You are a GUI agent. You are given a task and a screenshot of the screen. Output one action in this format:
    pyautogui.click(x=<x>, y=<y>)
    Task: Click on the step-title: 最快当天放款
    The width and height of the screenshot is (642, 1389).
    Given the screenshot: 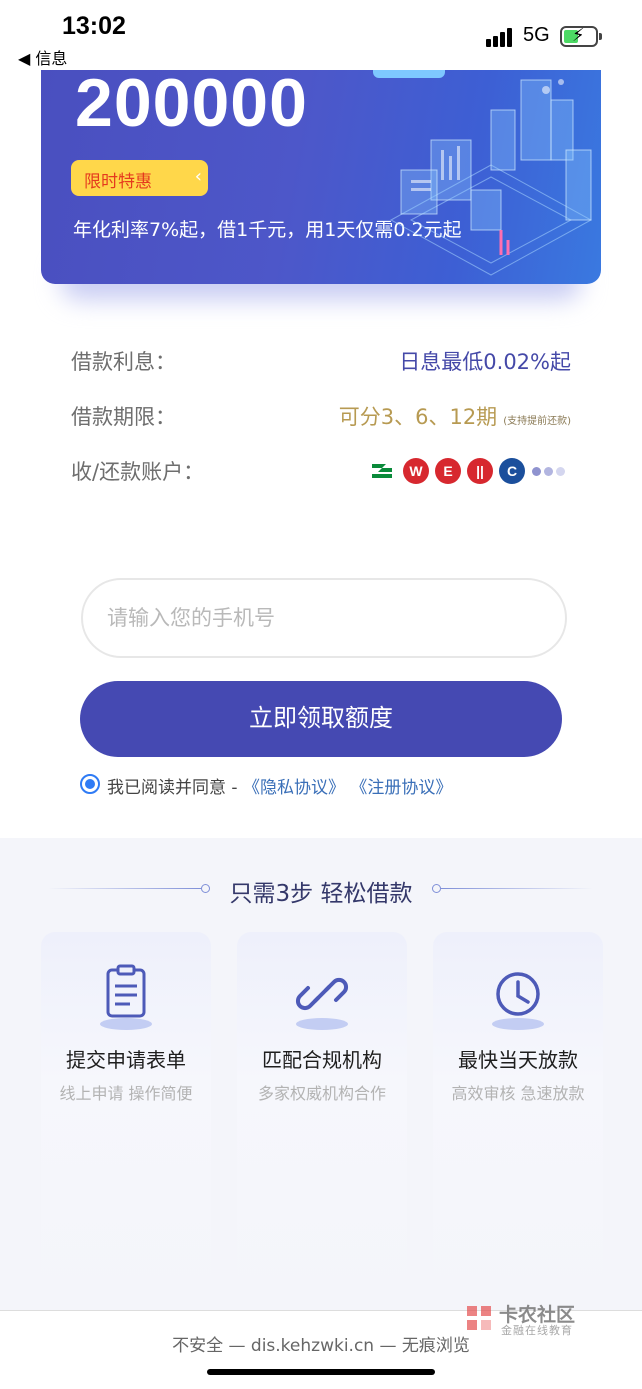 What is the action you would take?
    pyautogui.click(x=518, y=1060)
    